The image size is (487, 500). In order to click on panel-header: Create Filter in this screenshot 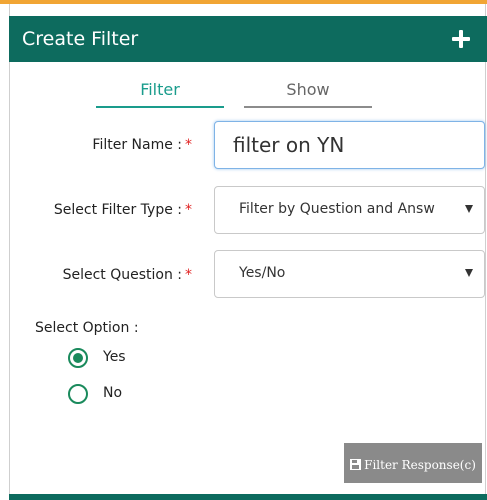, I will do `click(248, 39)`.